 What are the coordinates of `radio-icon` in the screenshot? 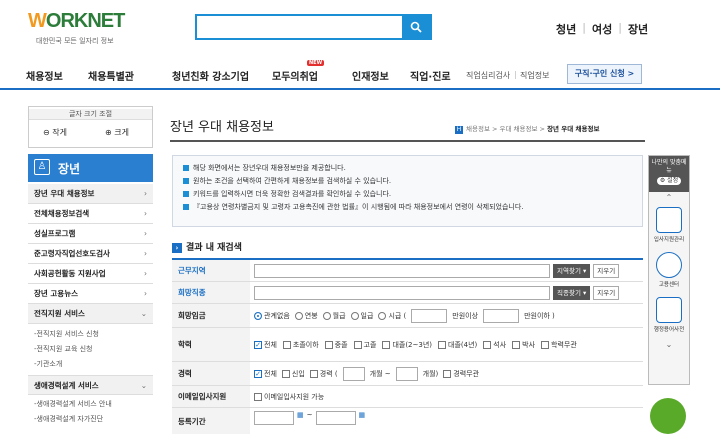 It's located at (326, 315).